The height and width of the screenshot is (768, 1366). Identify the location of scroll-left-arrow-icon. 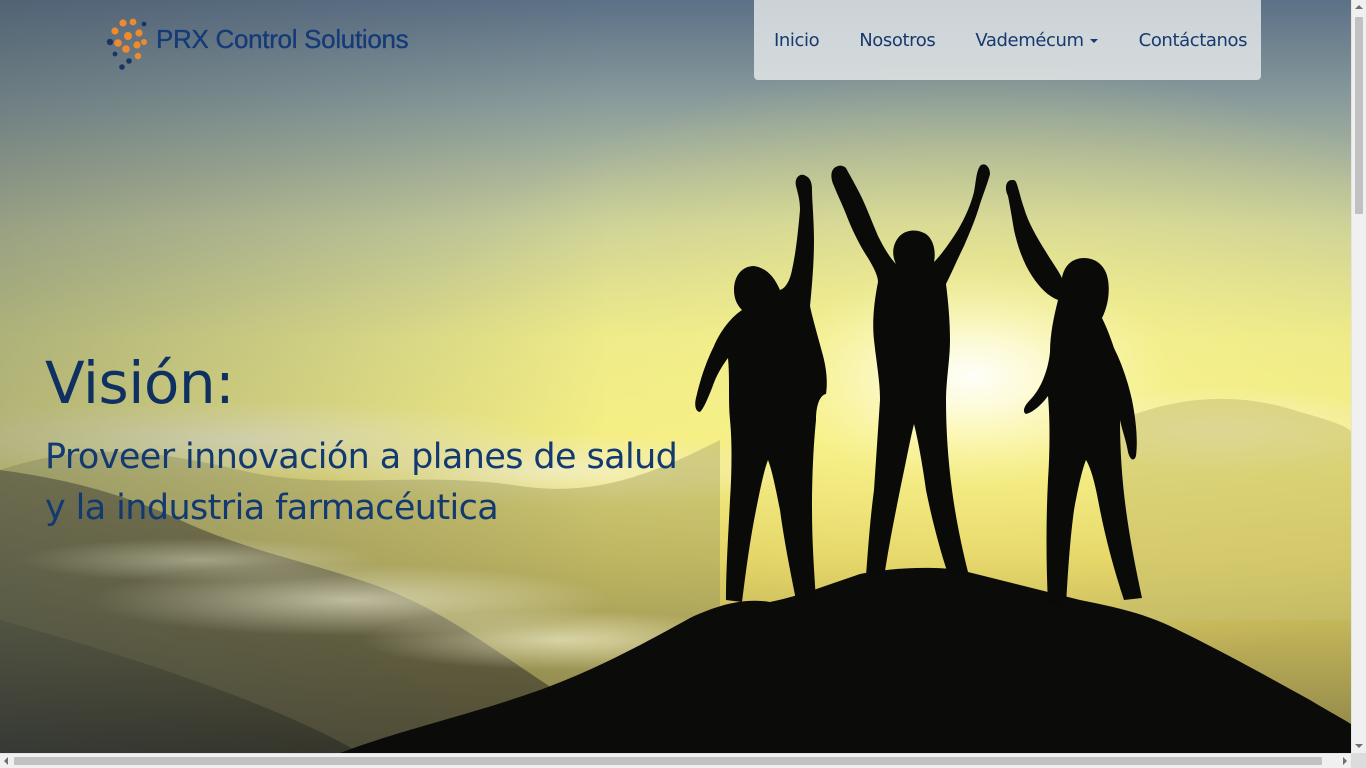
(6, 761).